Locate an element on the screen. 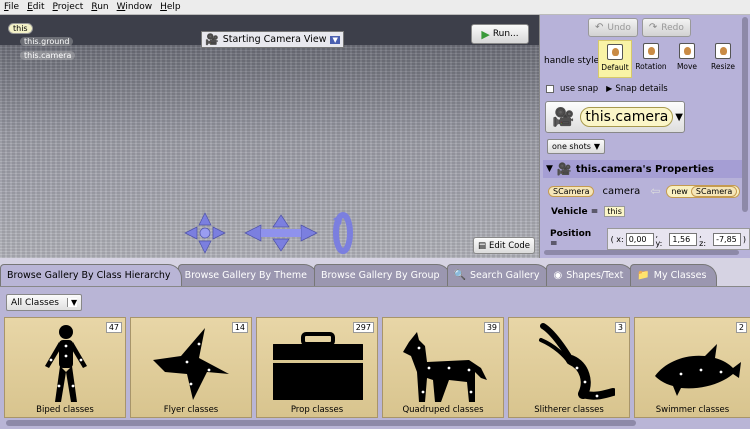 This screenshot has height=429, width=750. scene-tag-this: this is located at coordinates (20, 28).